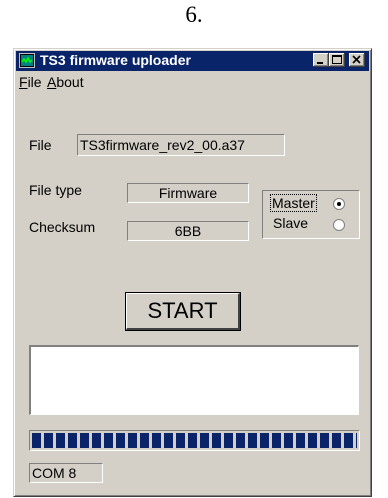 The height and width of the screenshot is (498, 388). I want to click on menu-about: About, so click(65, 82).